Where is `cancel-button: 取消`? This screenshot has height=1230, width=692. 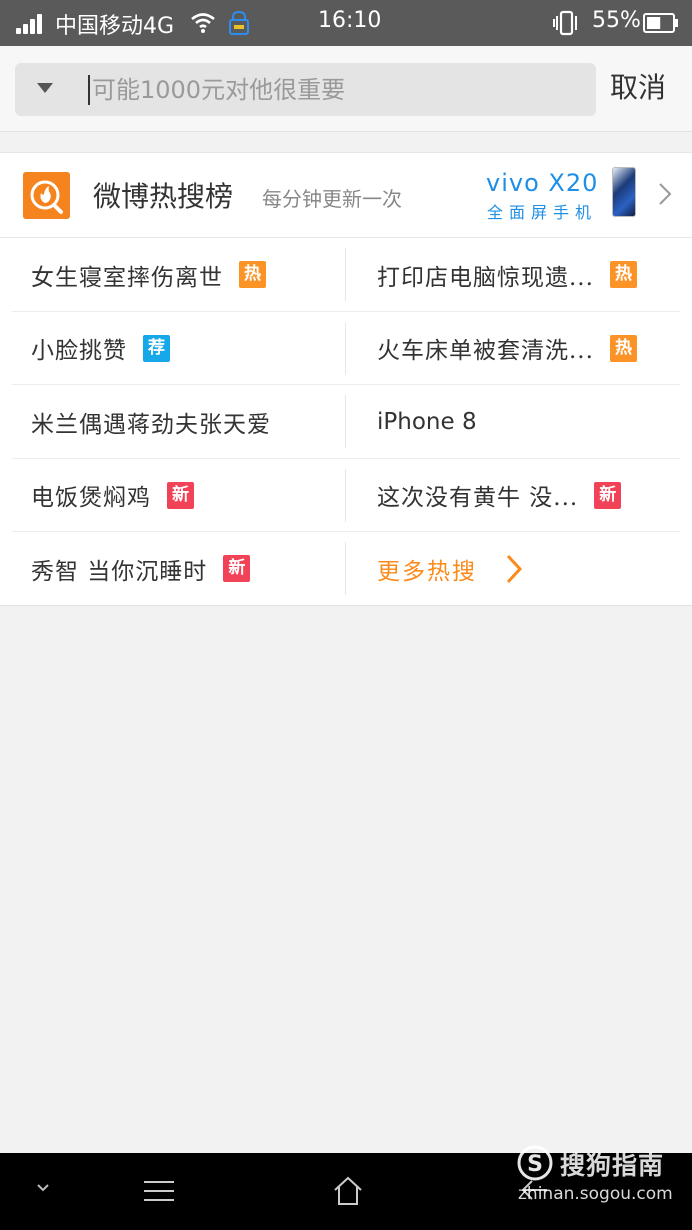
cancel-button: 取消 is located at coordinates (638, 86).